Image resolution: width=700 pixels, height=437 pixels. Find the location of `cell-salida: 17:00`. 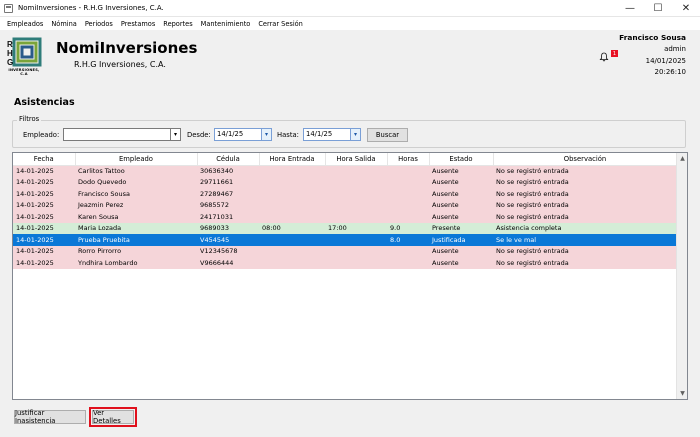

cell-salida: 17:00 is located at coordinates (356, 228).